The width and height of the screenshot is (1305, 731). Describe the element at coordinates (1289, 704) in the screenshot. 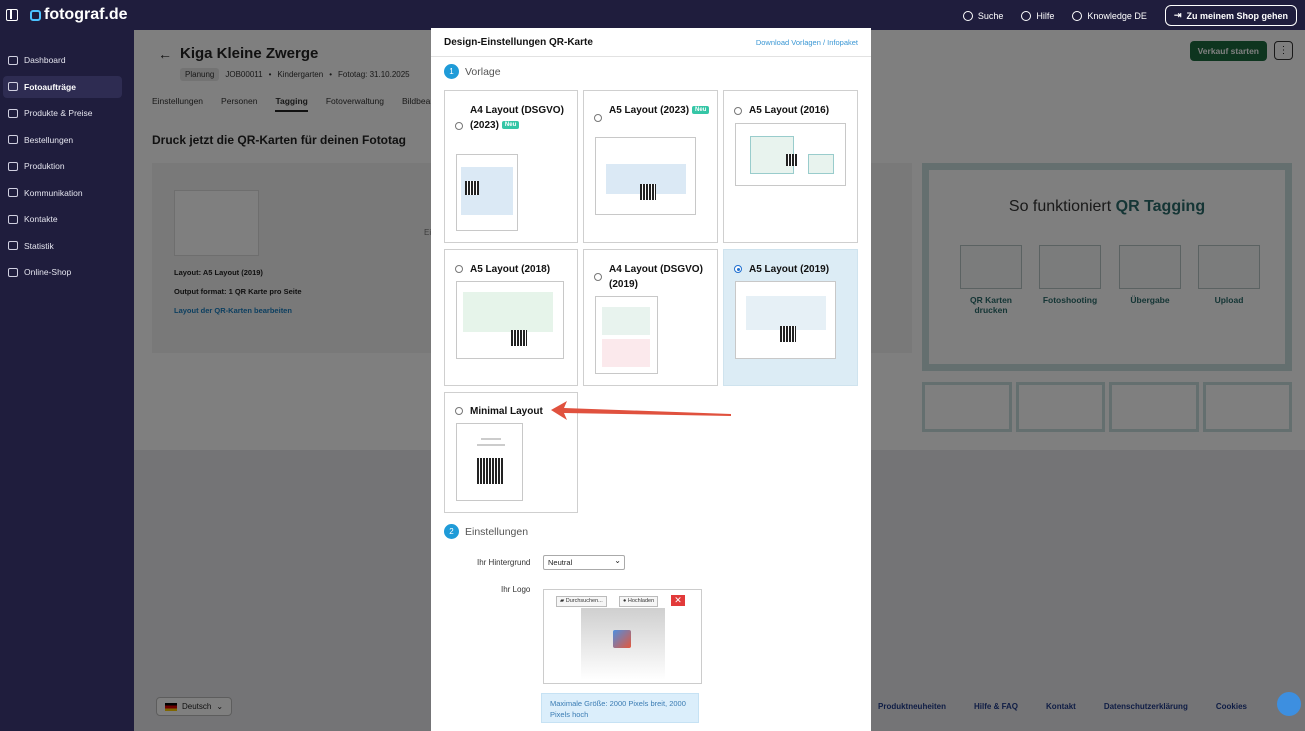

I see `chat-icon` at that location.